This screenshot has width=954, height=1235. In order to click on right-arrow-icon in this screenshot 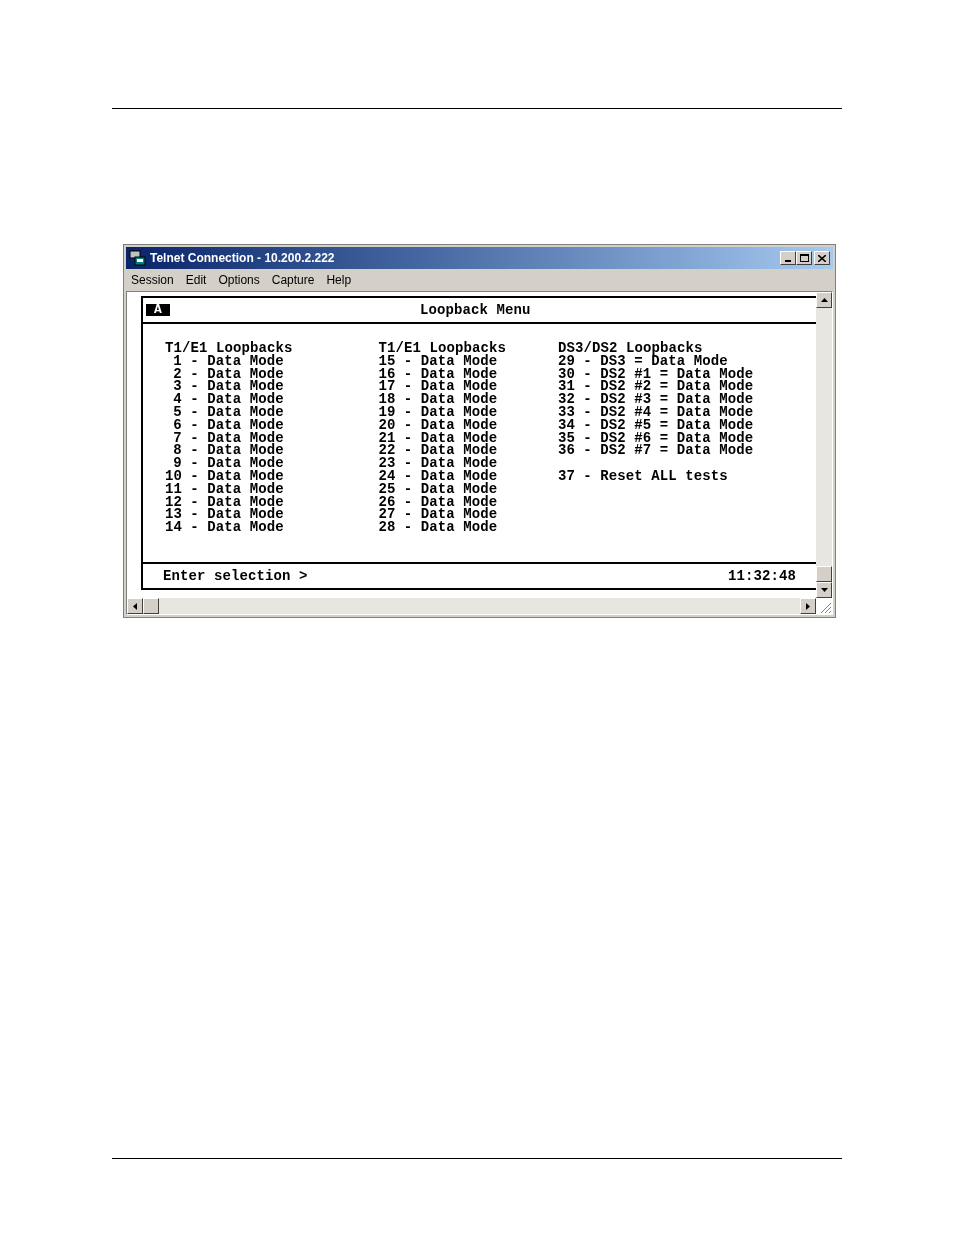, I will do `click(808, 606)`.